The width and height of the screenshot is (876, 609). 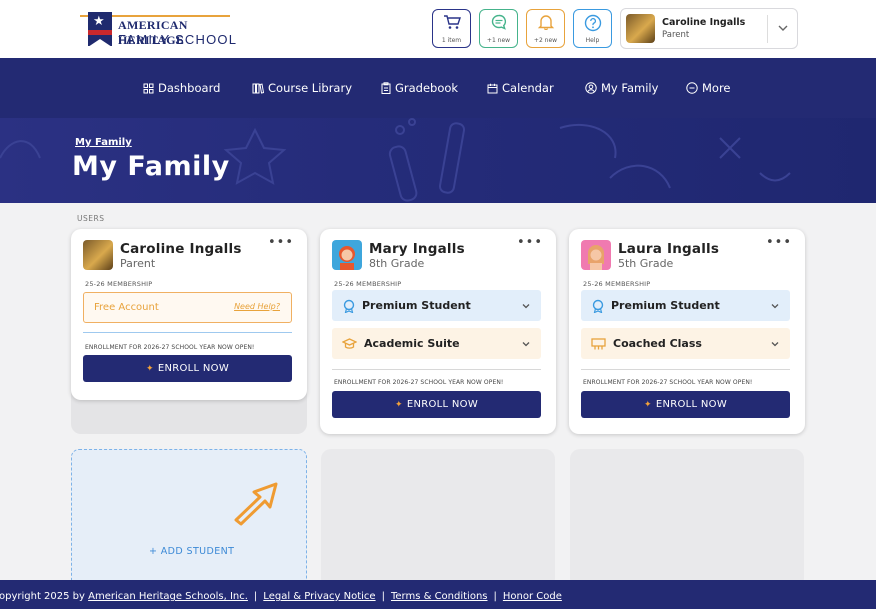 I want to click on user-card-name: Caroline Ingalls, so click(x=181, y=249).